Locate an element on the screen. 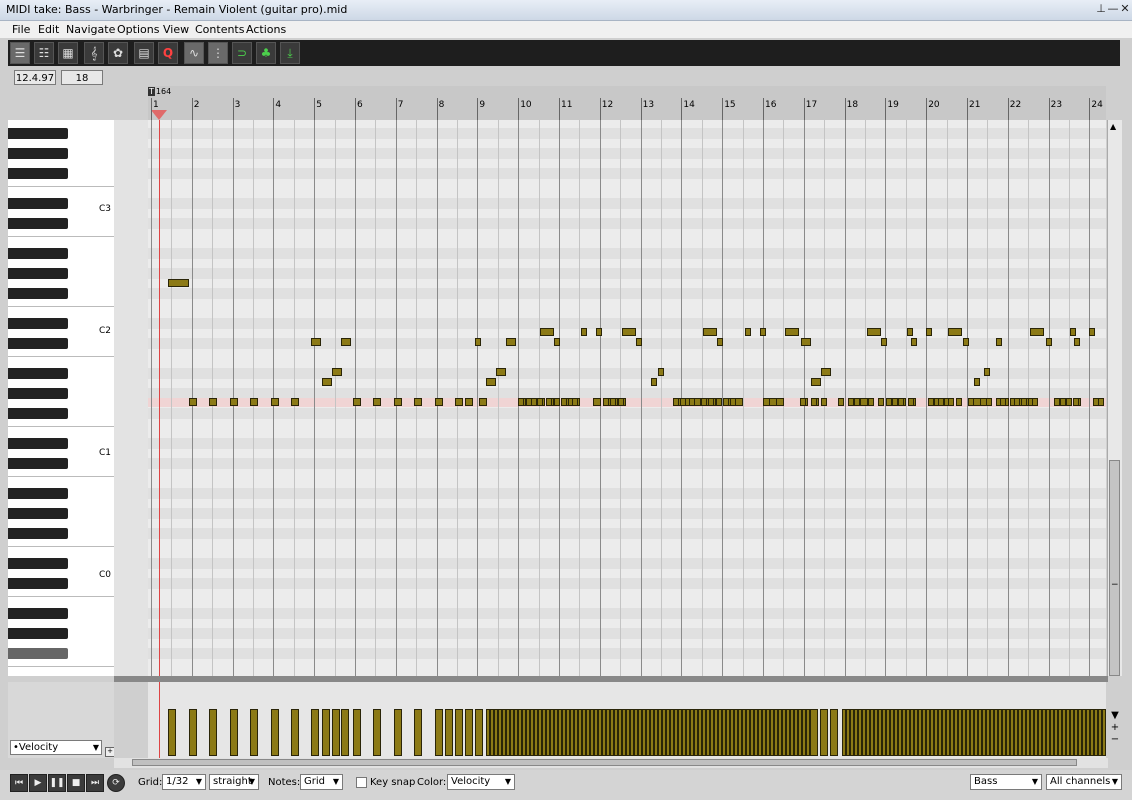 The width and height of the screenshot is (1132, 800). swing-dropdown: straight ▼ is located at coordinates (234, 782).